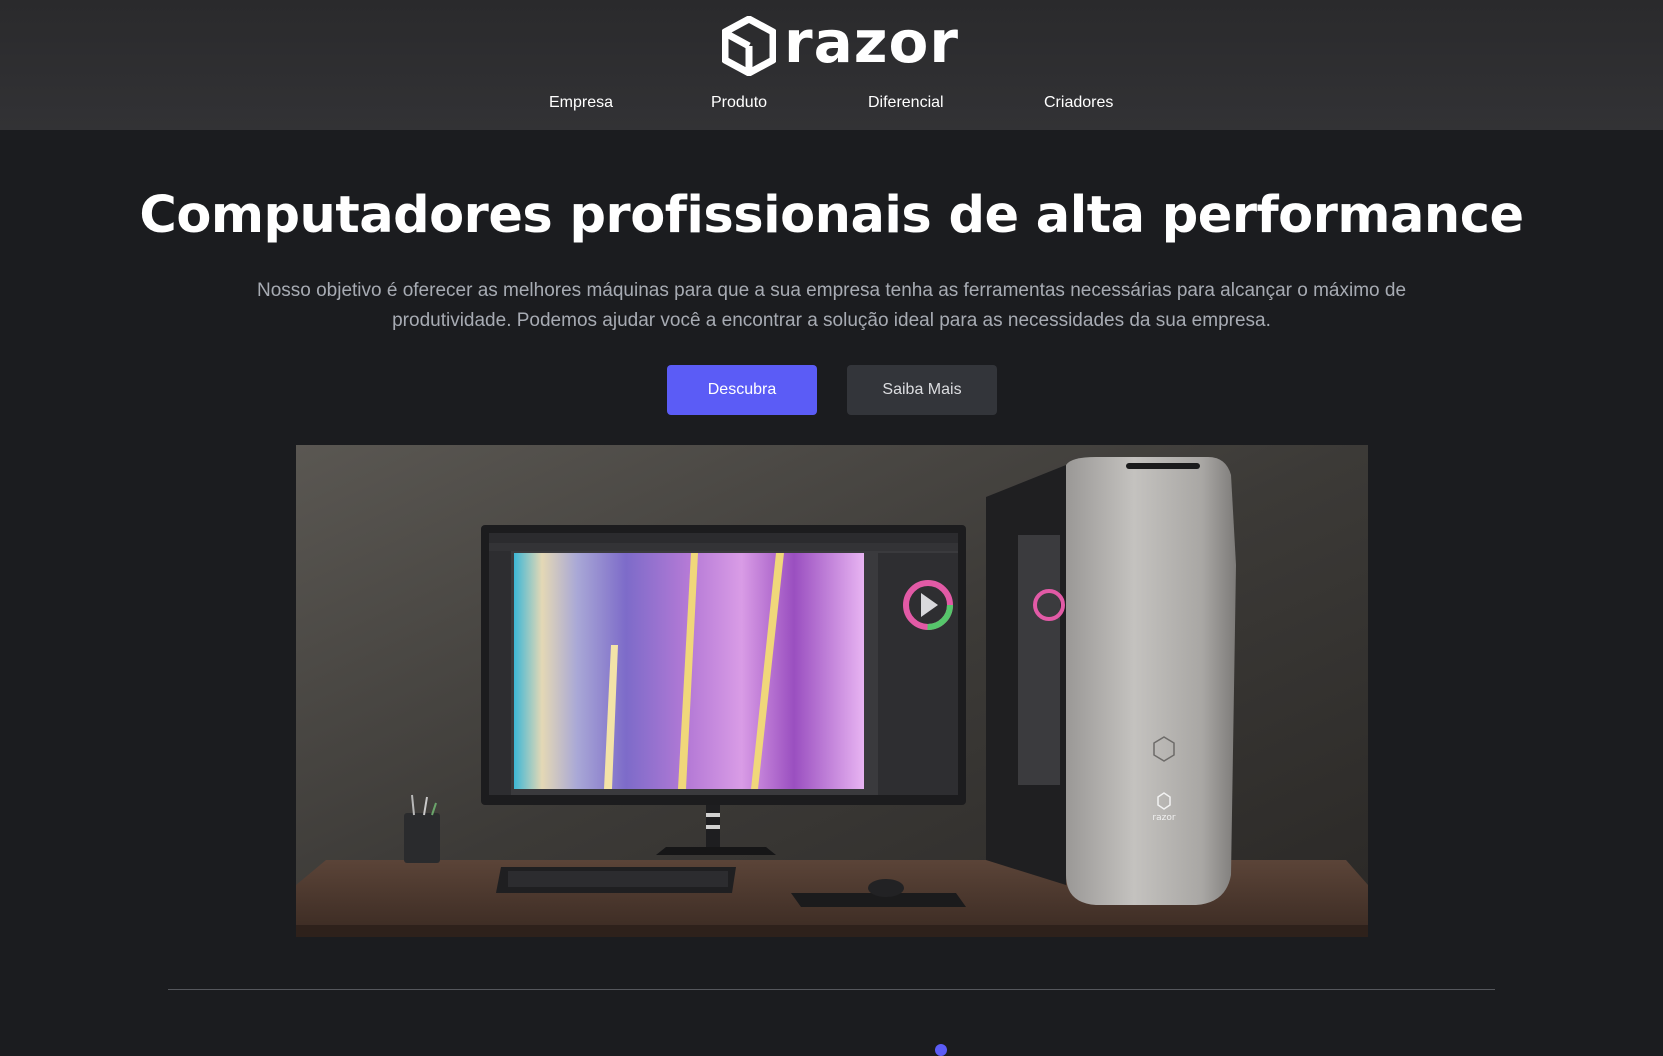 Image resolution: width=1663 pixels, height=1056 pixels. Describe the element at coordinates (742, 390) in the screenshot. I see `discover-button: Descubra` at that location.